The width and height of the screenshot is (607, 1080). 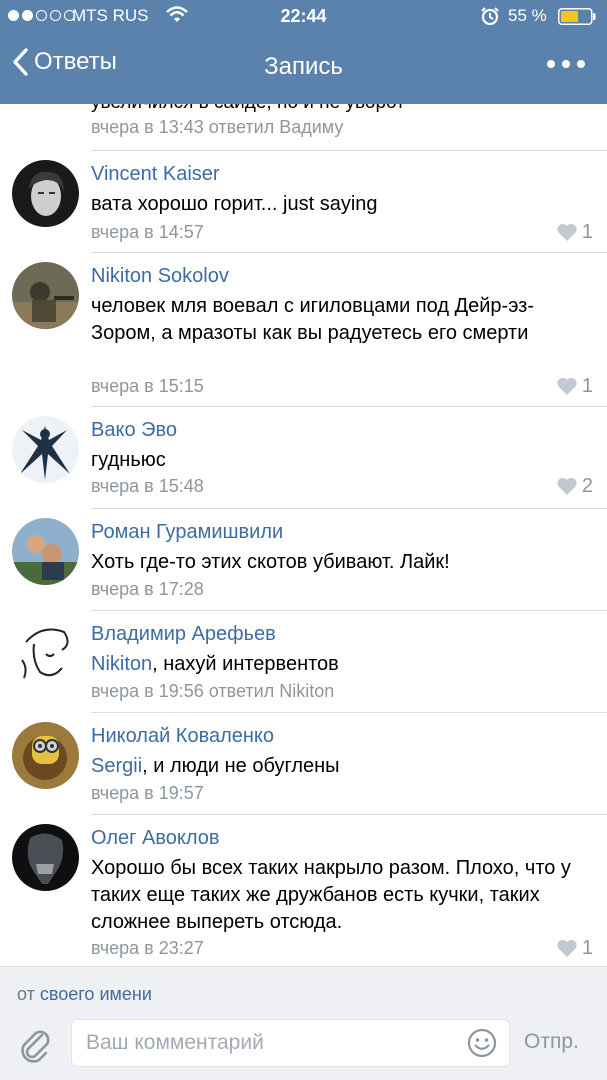 I want to click on comment-author: Роман Гурамишвили, so click(x=187, y=532).